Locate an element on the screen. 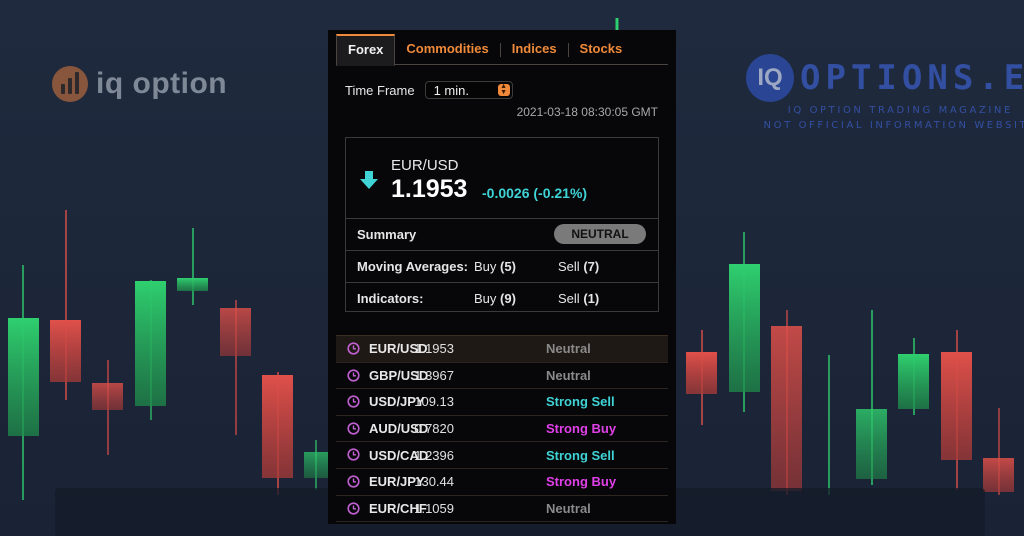  timeframe-row: Time Frame 1 min. ▲ ▼ is located at coordinates (429, 90).